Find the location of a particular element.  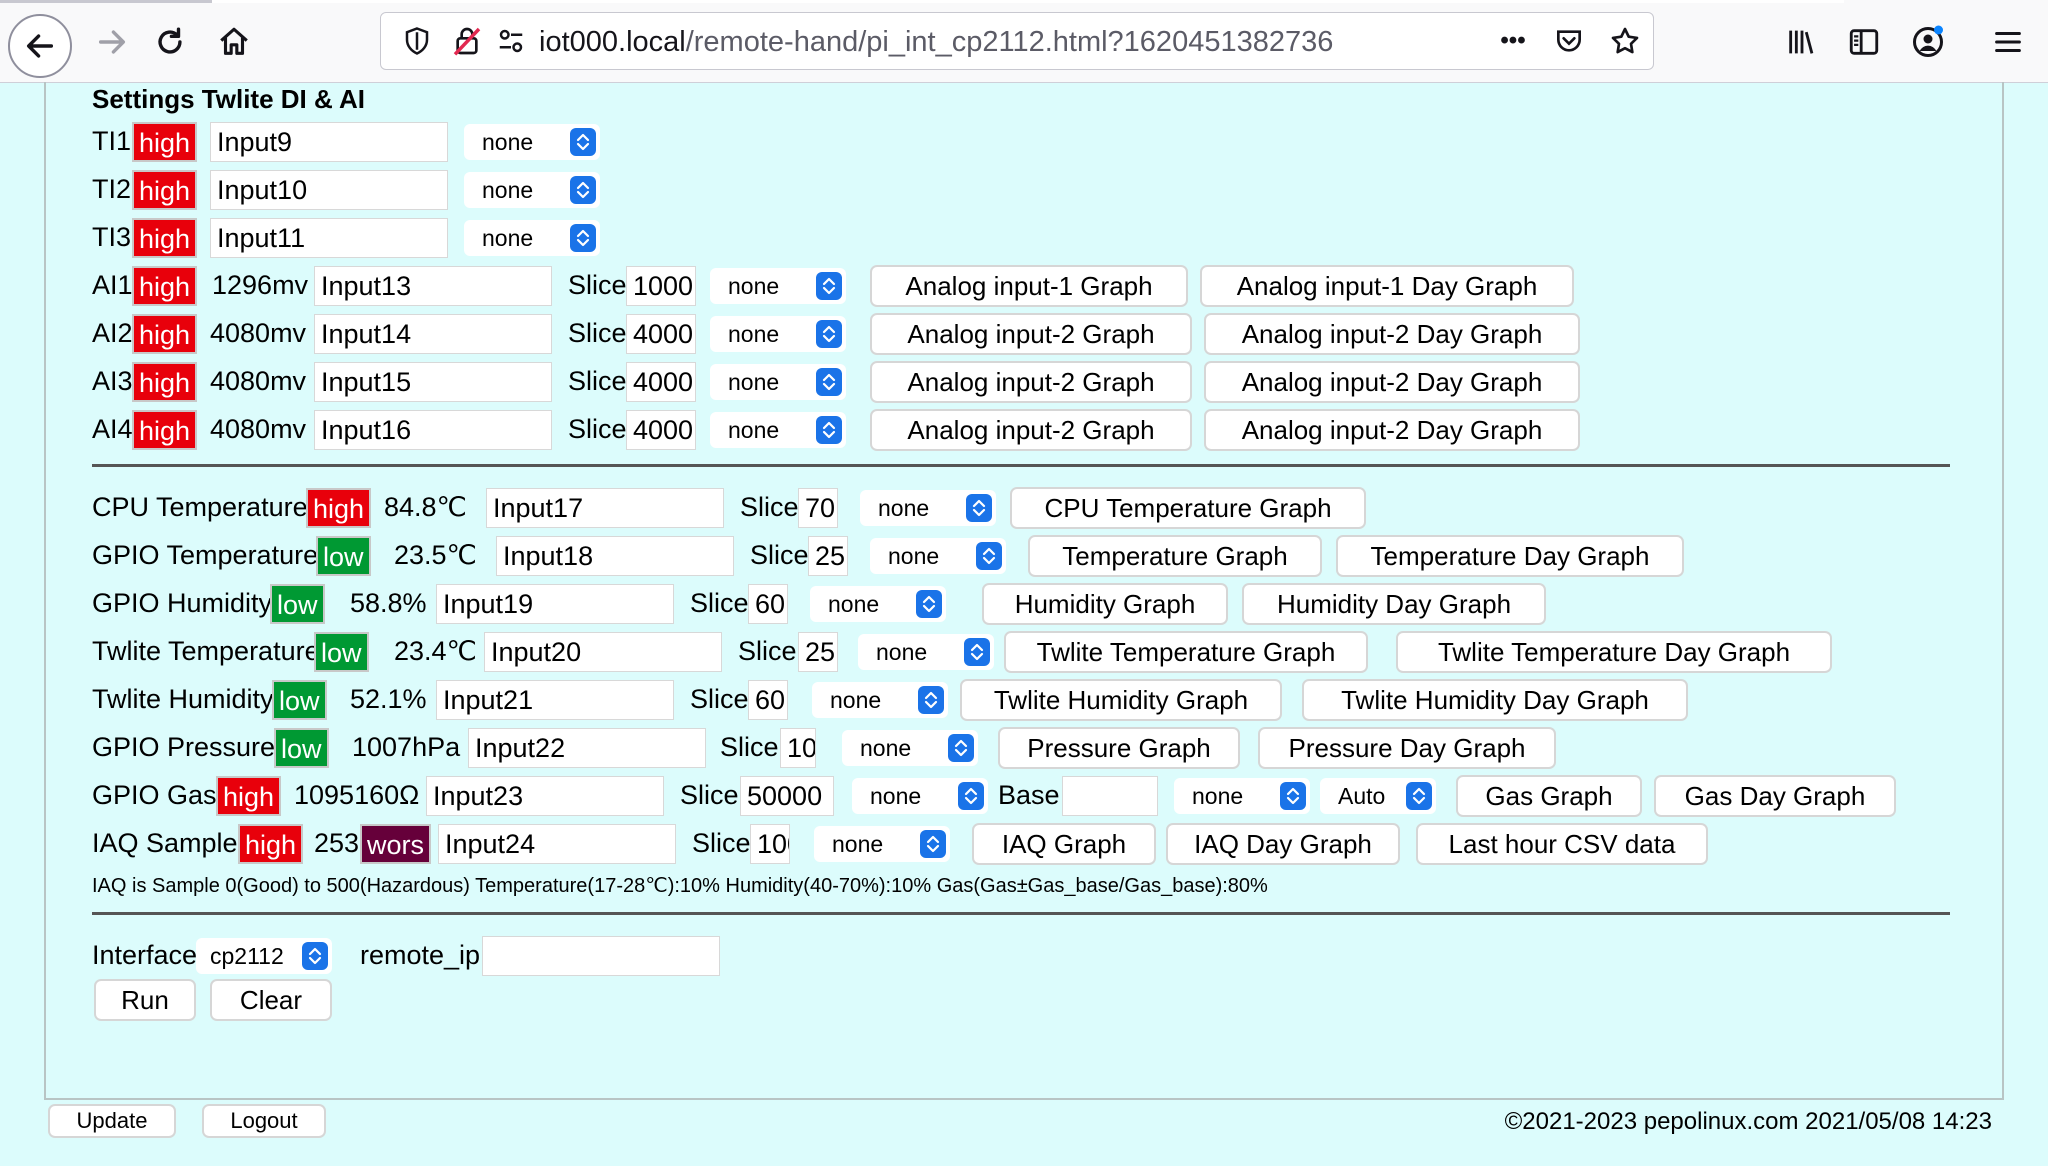

gpio-pressure-graph-button: Pressure Graph is located at coordinates (1119, 748).